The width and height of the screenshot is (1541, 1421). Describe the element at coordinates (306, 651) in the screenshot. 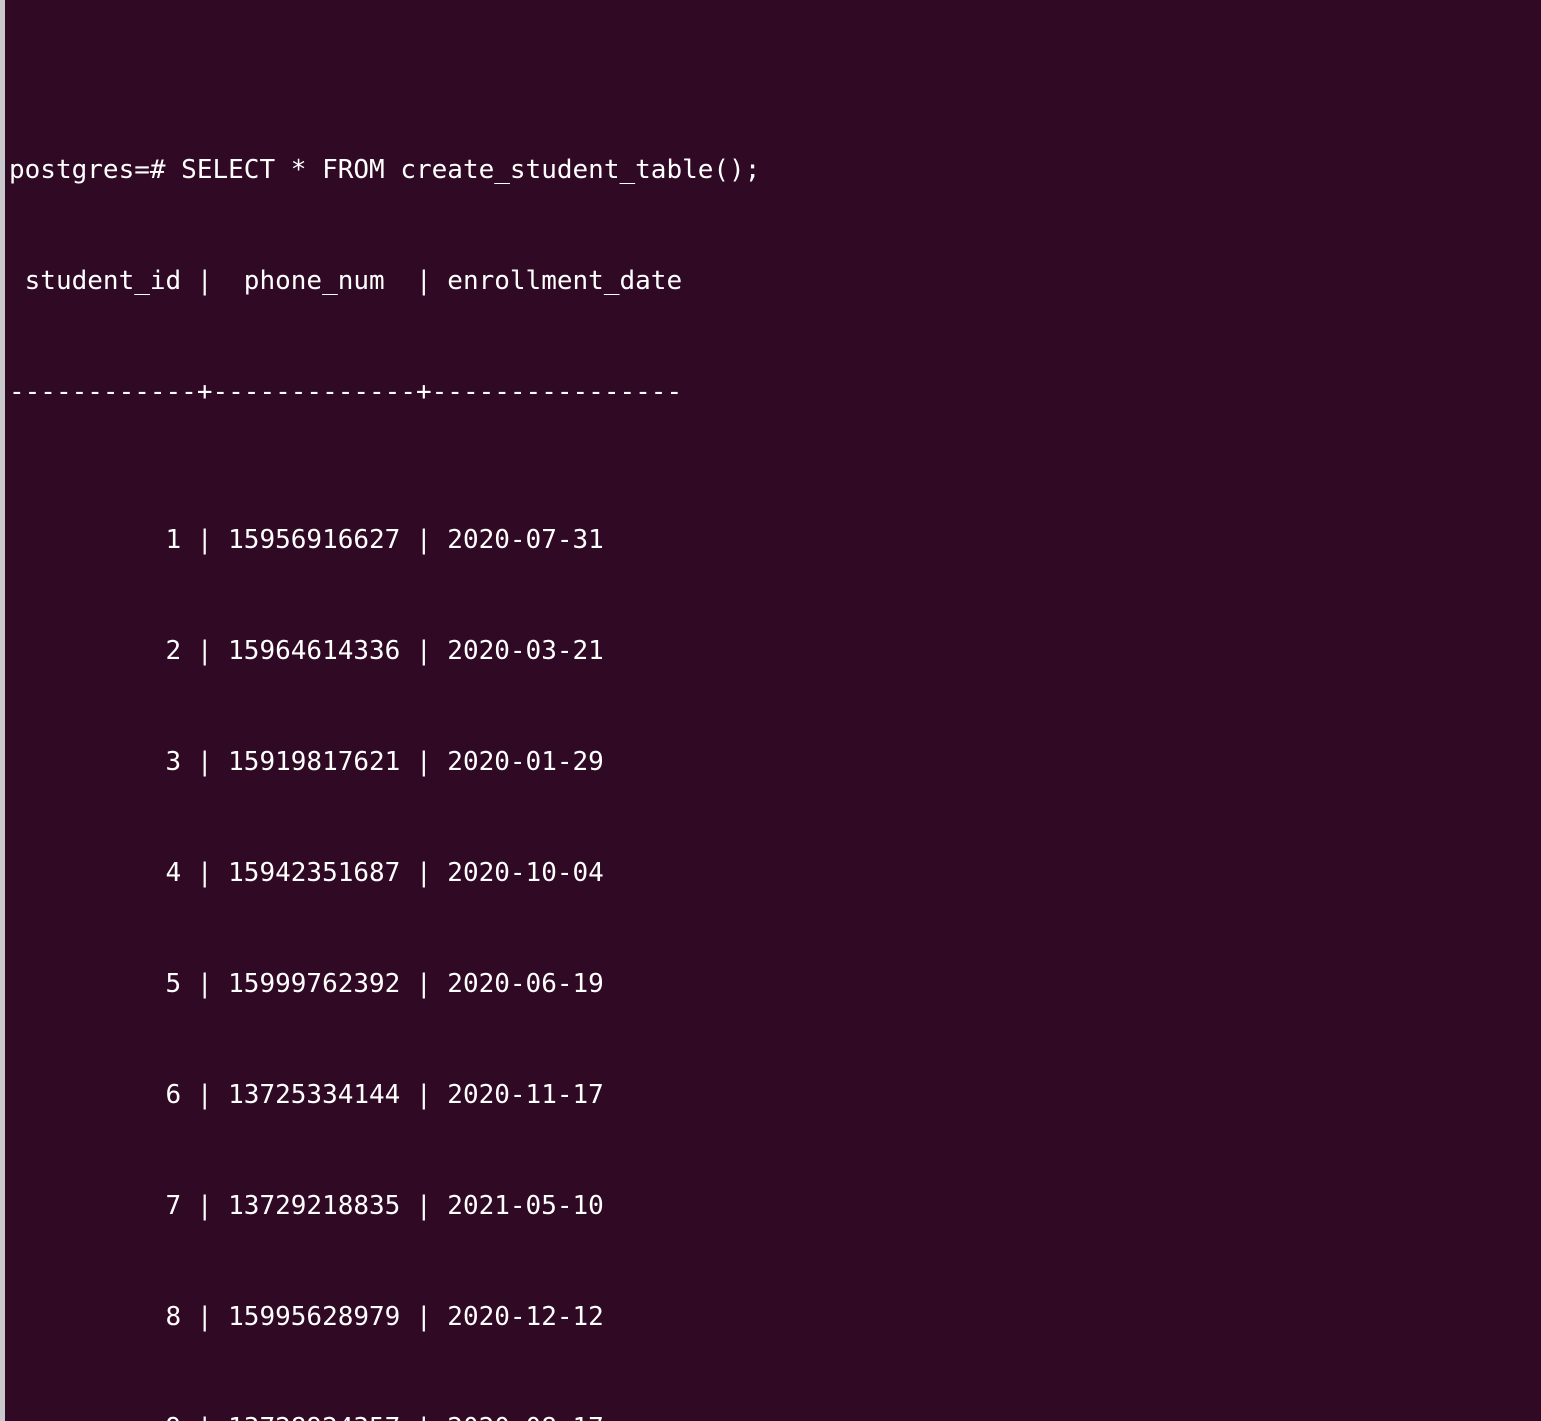

I see `table-row: 2 | 15964614336 | 2020-03-21` at that location.